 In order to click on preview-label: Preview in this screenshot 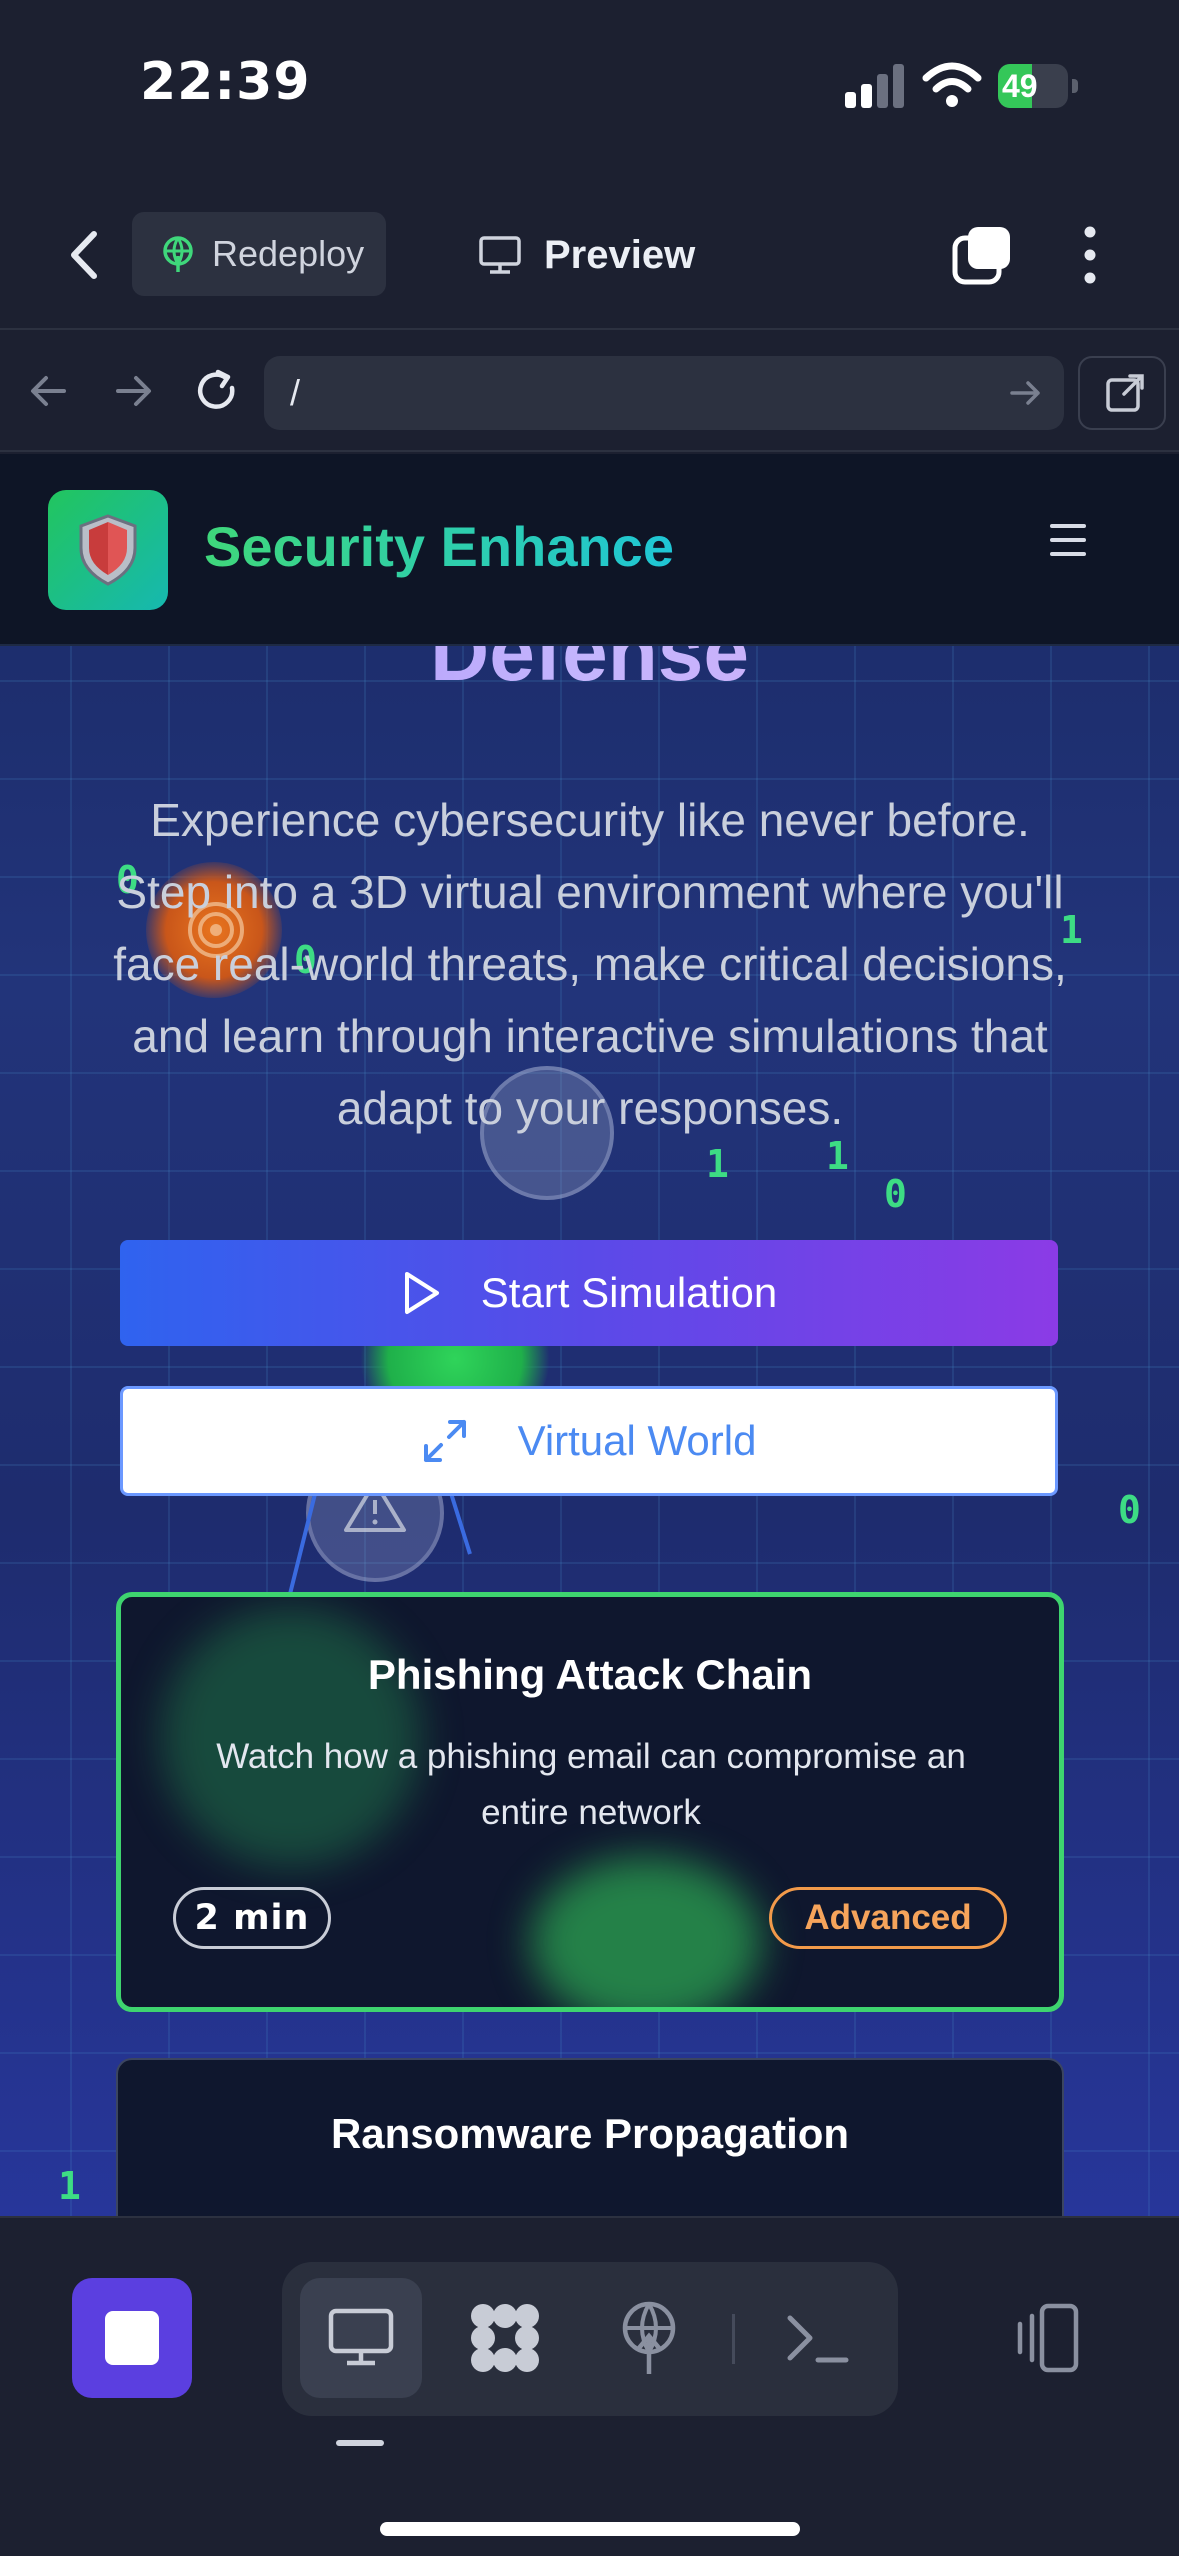, I will do `click(620, 254)`.